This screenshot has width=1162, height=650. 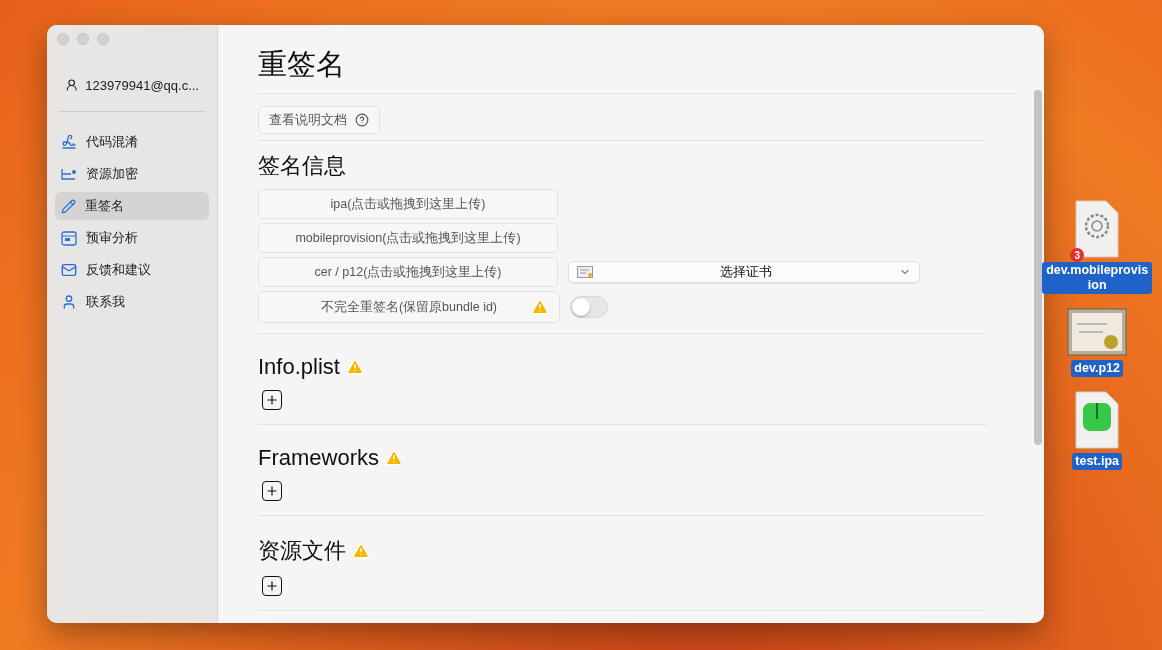 I want to click on toggle-switch, so click(x=589, y=307).